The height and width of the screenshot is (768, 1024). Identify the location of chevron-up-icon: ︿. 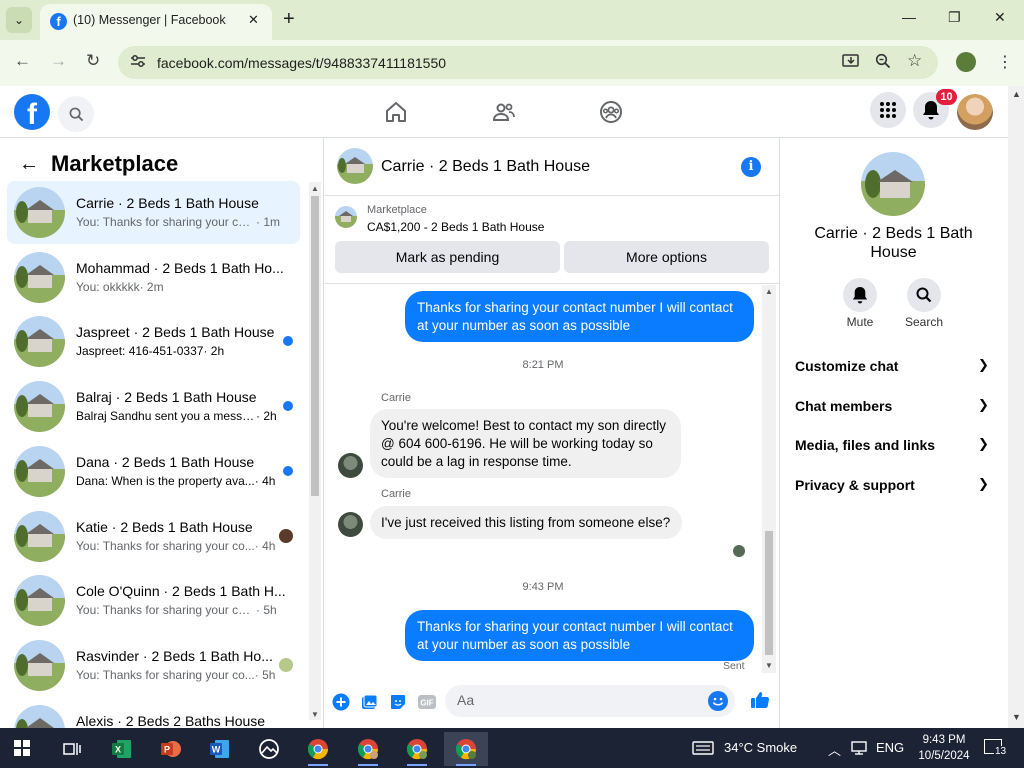
(834, 749).